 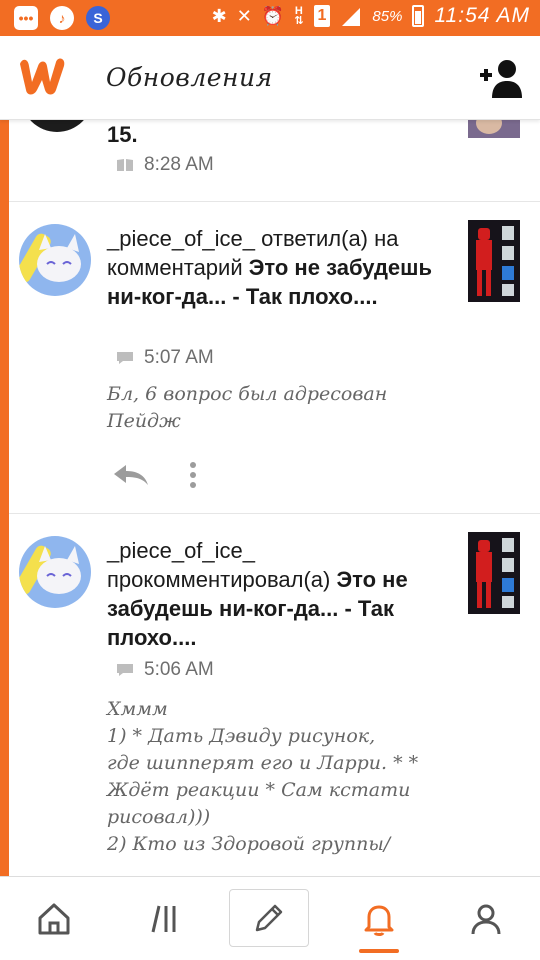 What do you see at coordinates (4, 498) in the screenshot?
I see `unread-indicator` at bounding box center [4, 498].